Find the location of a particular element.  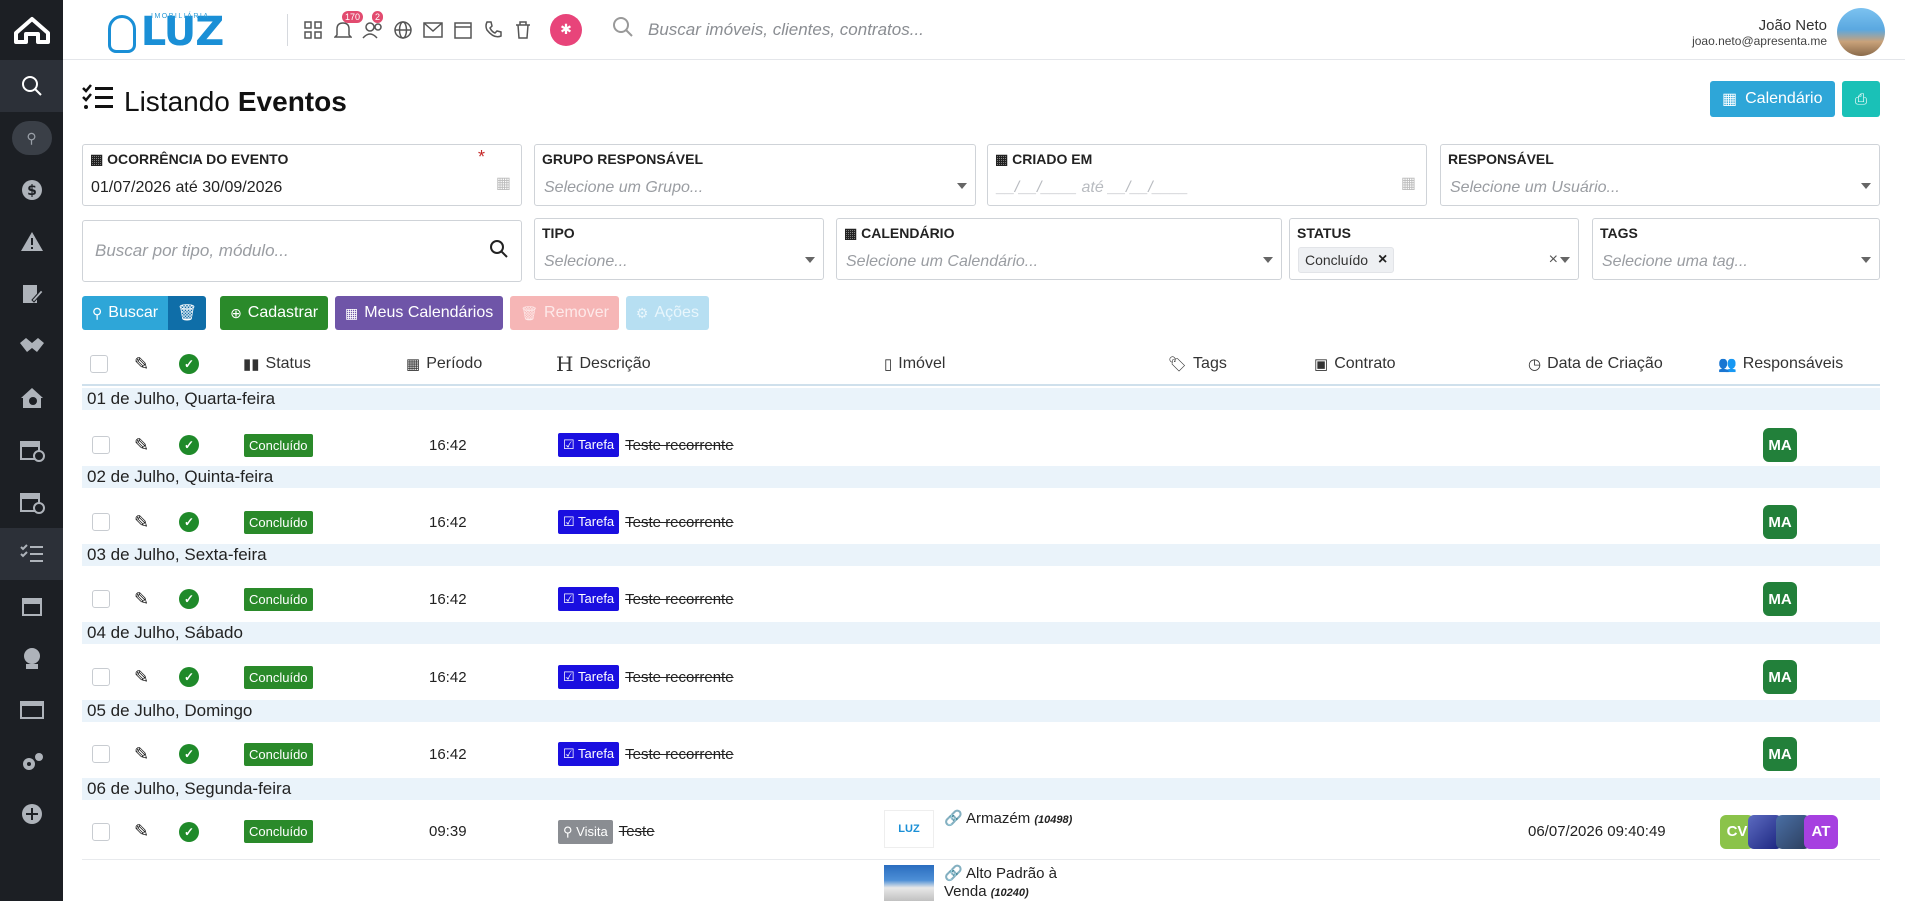

add-circle-icon is located at coordinates (31, 814).